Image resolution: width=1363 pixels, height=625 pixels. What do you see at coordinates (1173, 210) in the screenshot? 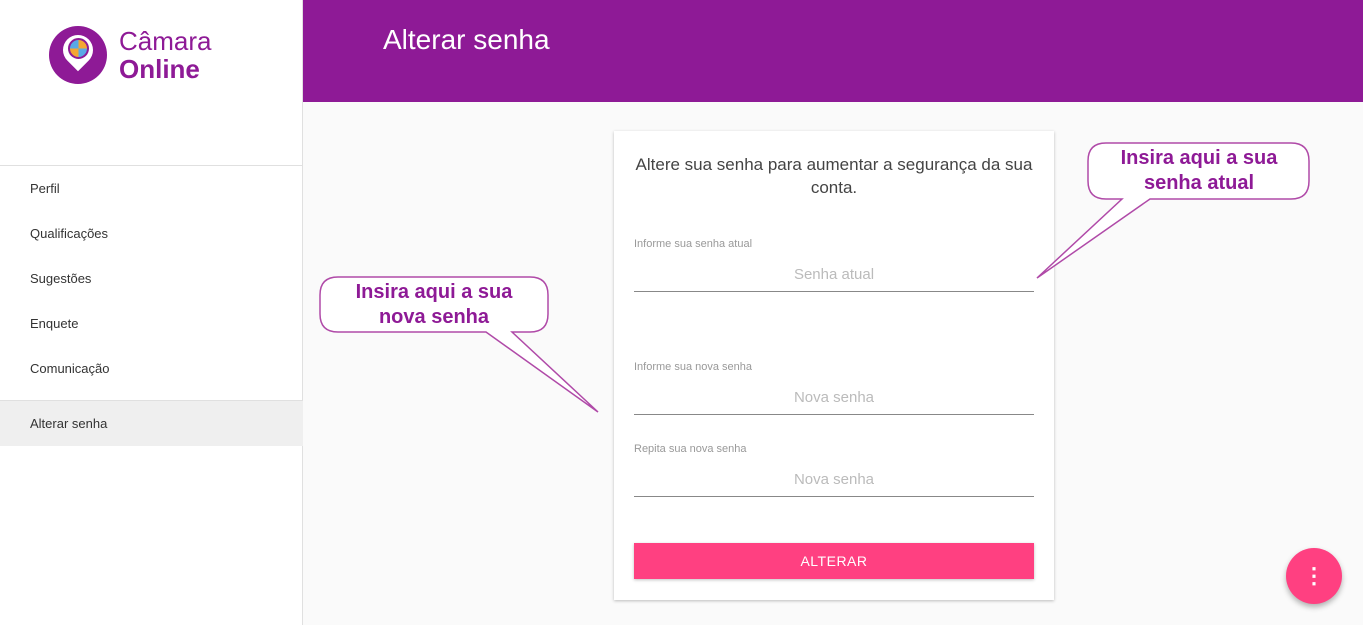
I see `callout-current-bubble` at bounding box center [1173, 210].